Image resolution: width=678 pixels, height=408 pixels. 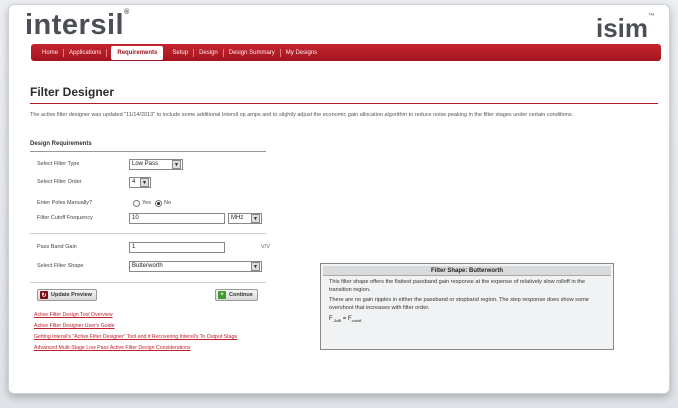 What do you see at coordinates (65, 218) in the screenshot?
I see `cutoff-label: Filter Cutoff Frequency` at bounding box center [65, 218].